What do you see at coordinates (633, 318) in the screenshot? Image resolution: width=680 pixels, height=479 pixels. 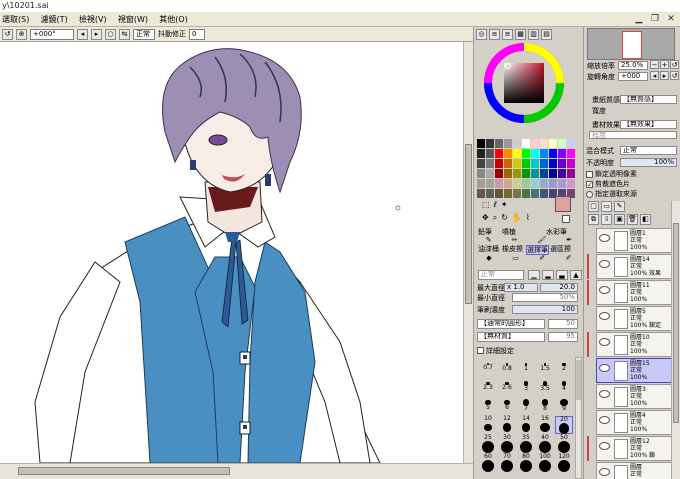 I see `layer-item: 圖層5 正常 100% 鎖定` at bounding box center [633, 318].